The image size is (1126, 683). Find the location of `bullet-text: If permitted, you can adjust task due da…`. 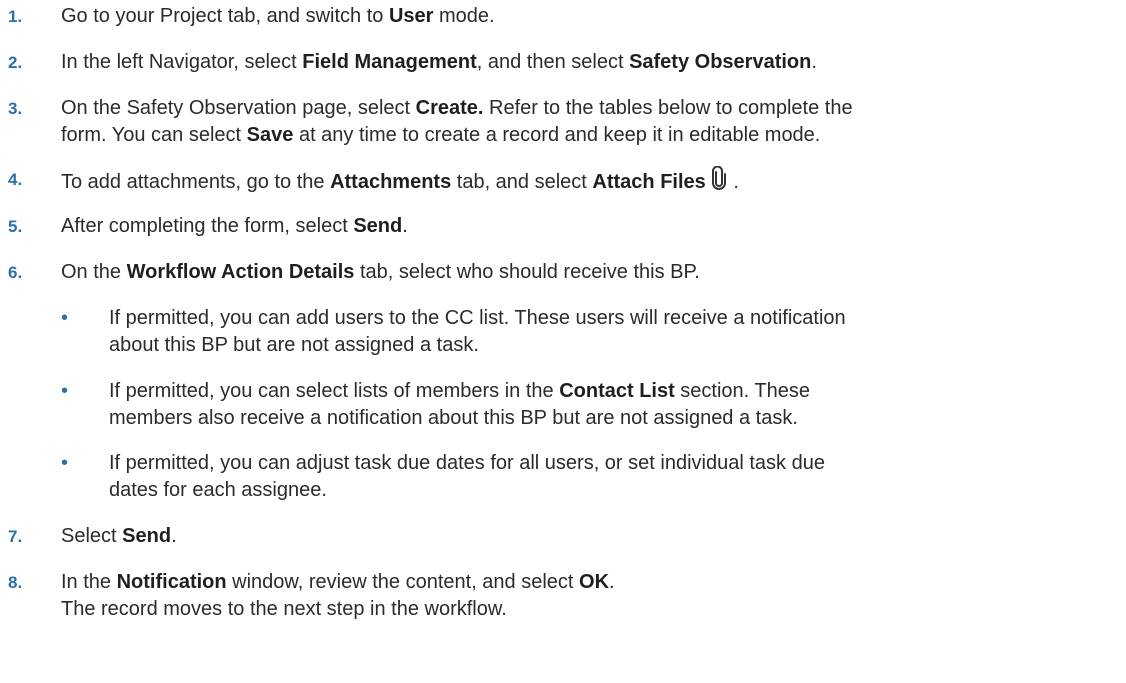

bullet-text: If permitted, you can adjust task due da… is located at coordinates (467, 476).